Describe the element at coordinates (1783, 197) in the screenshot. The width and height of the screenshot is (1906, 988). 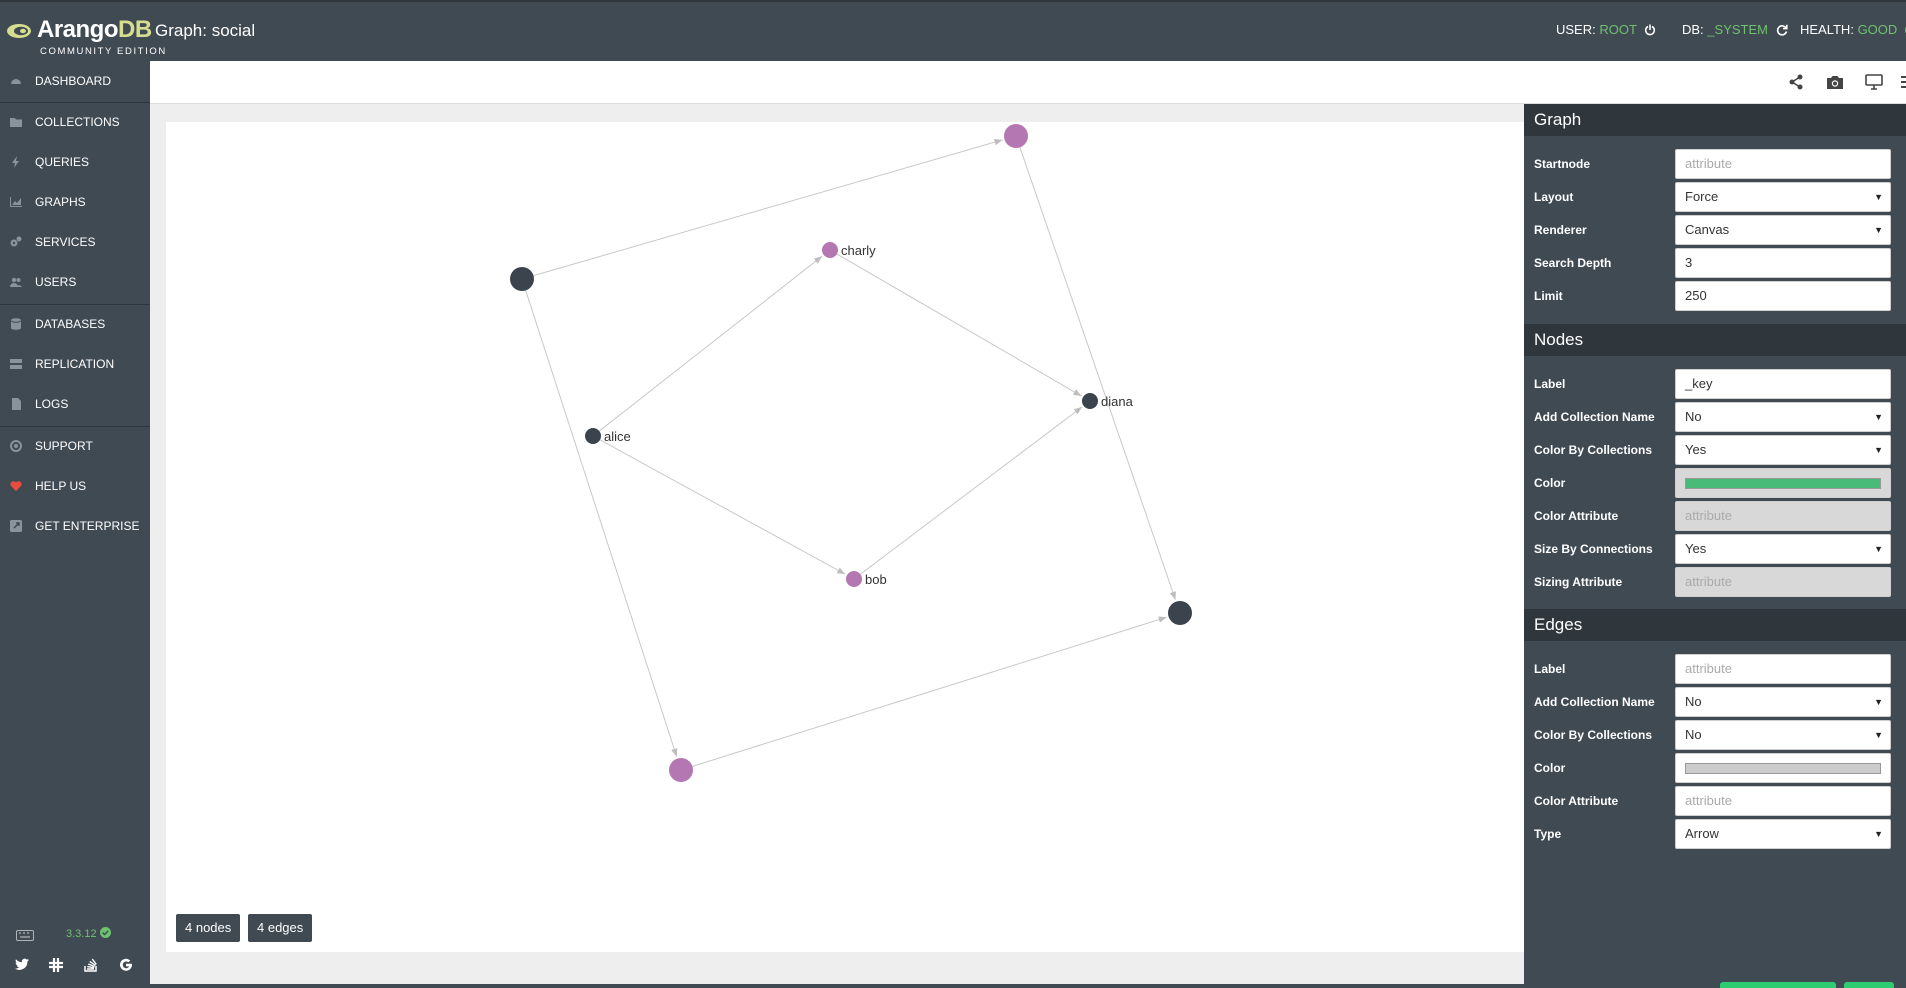
I see `layout-select: Force` at that location.